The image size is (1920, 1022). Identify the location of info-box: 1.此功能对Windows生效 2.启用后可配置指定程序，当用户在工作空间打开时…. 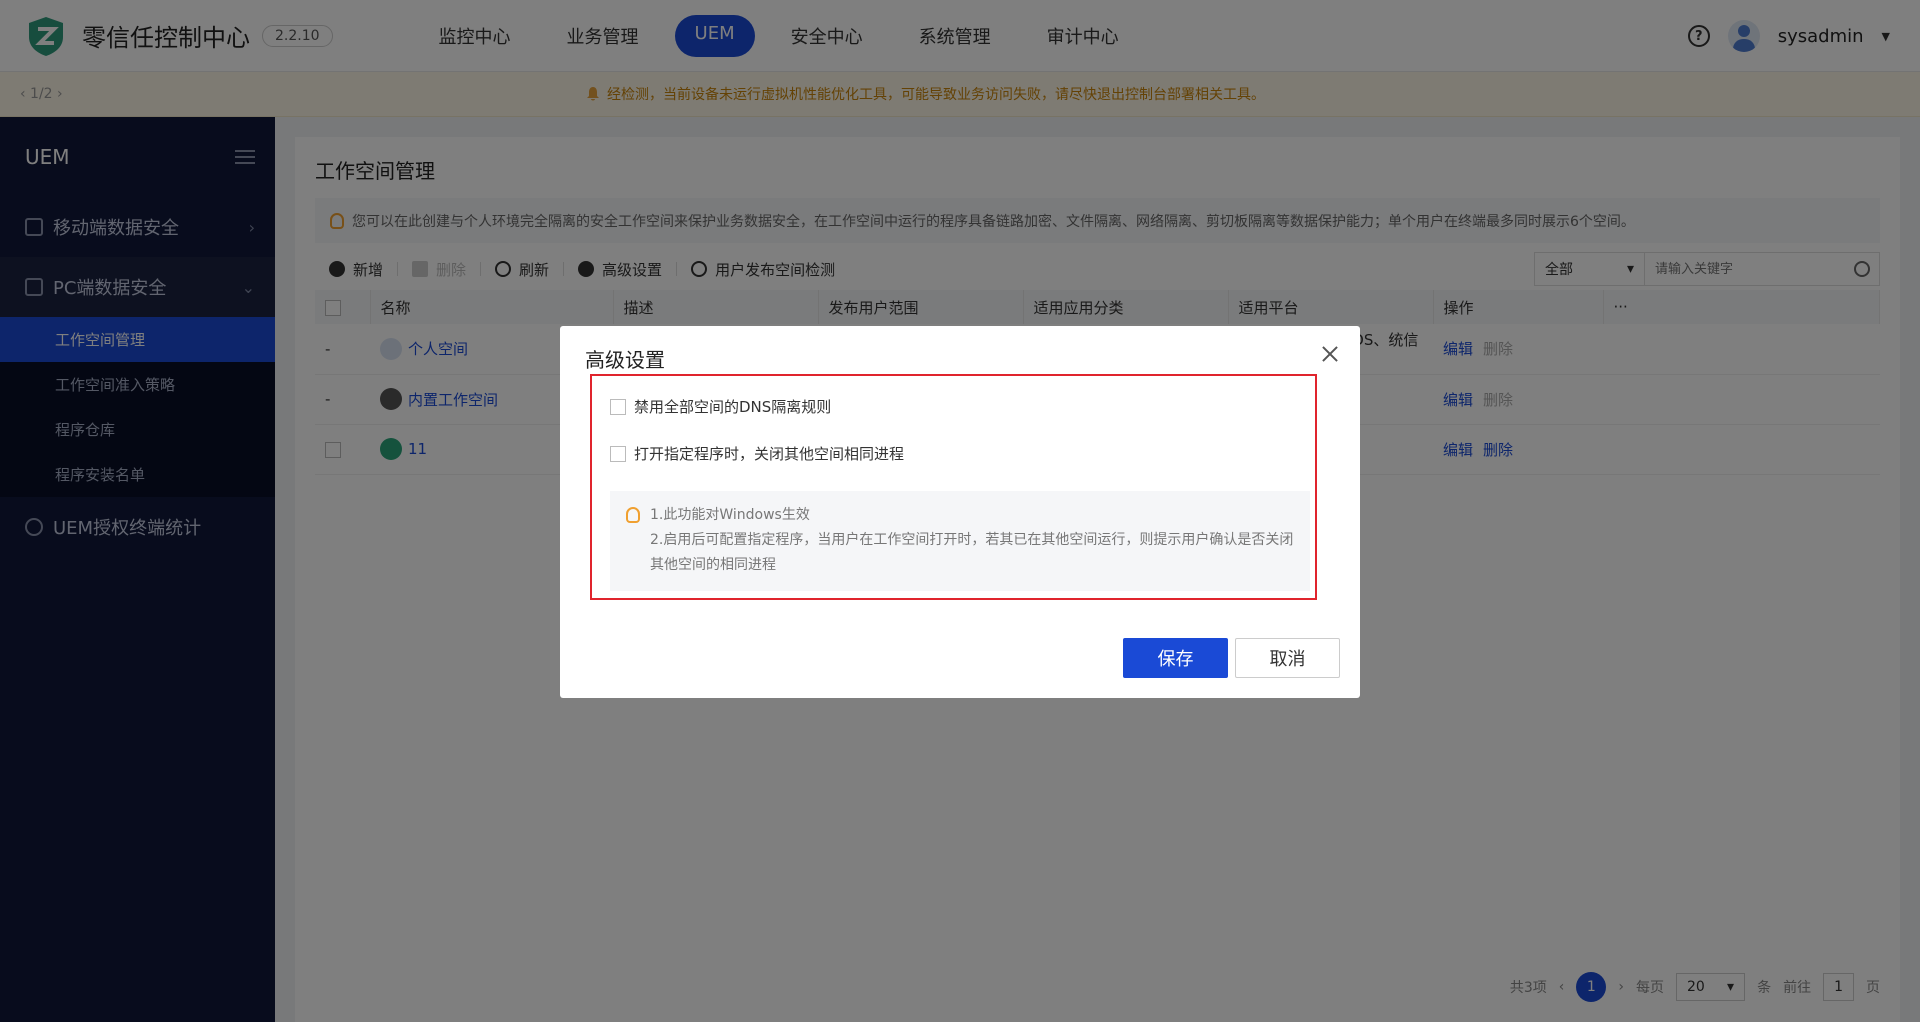
(960, 541).